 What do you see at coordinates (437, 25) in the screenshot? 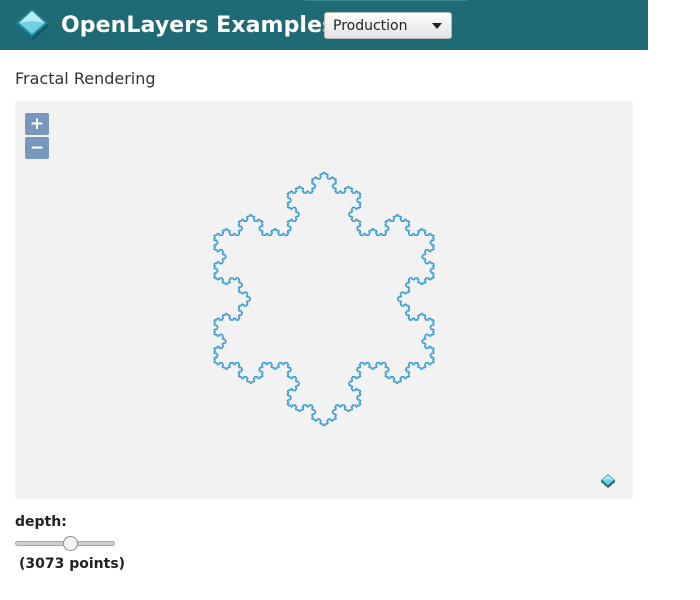
I see `chevron-down-icon` at bounding box center [437, 25].